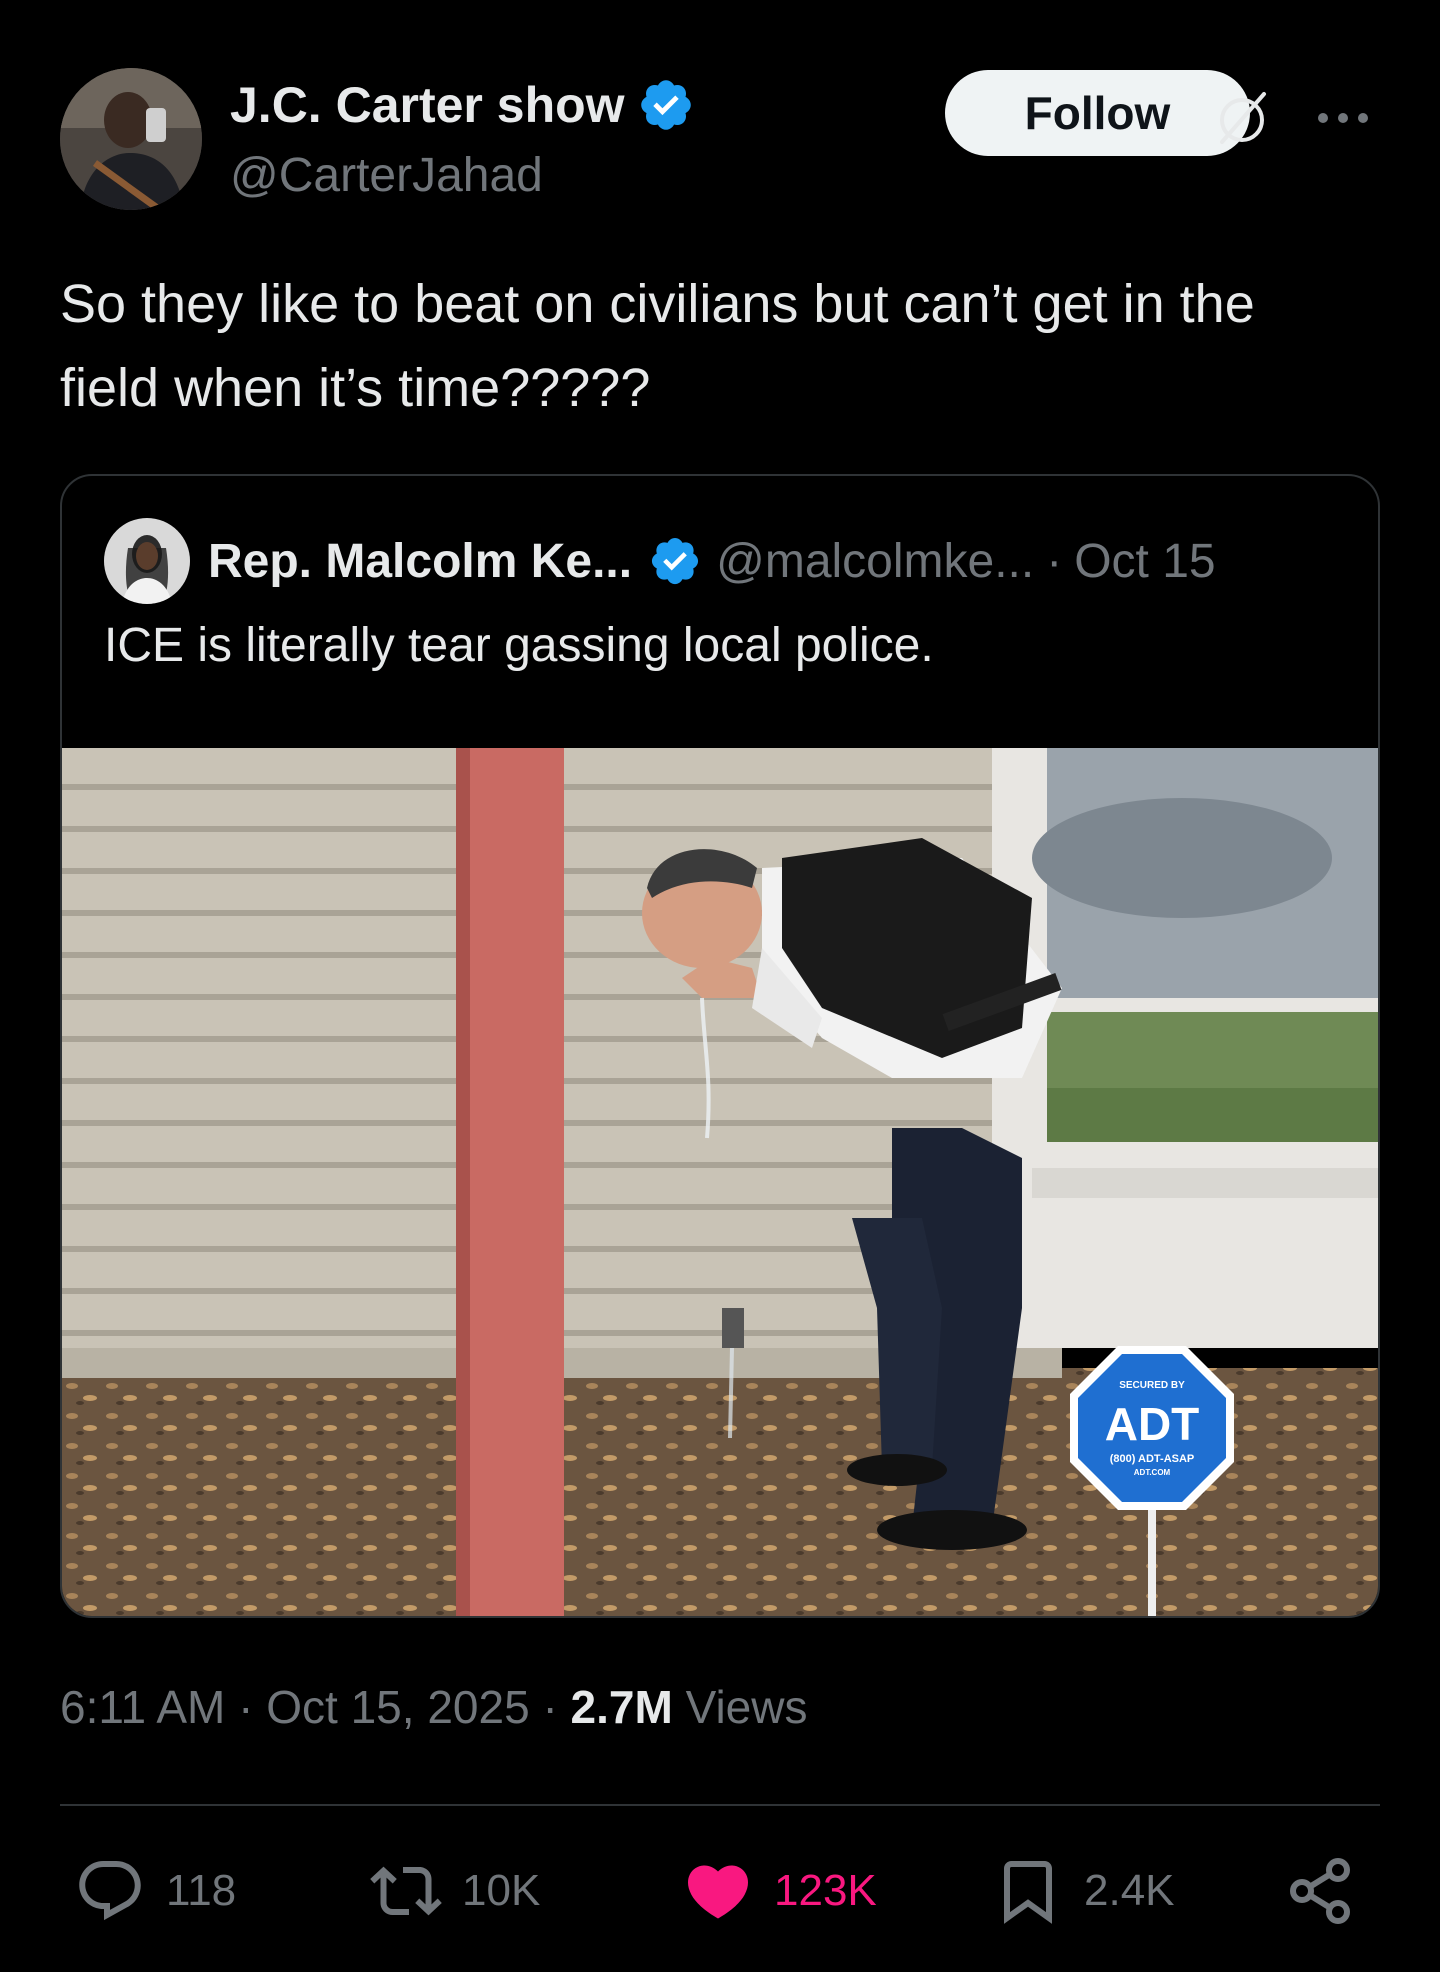 This screenshot has height=1972, width=1440. I want to click on reply-button: 118, so click(155, 1891).